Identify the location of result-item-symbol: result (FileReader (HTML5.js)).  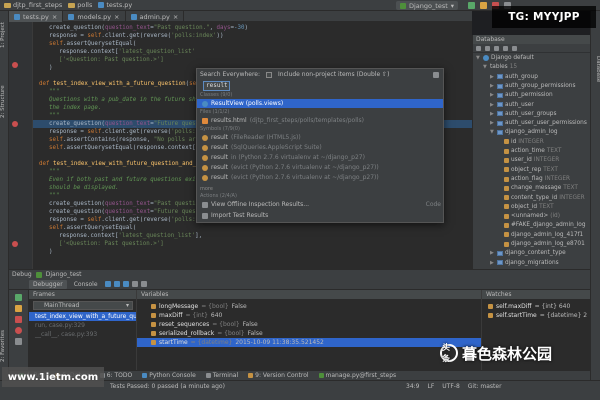
(320, 137).